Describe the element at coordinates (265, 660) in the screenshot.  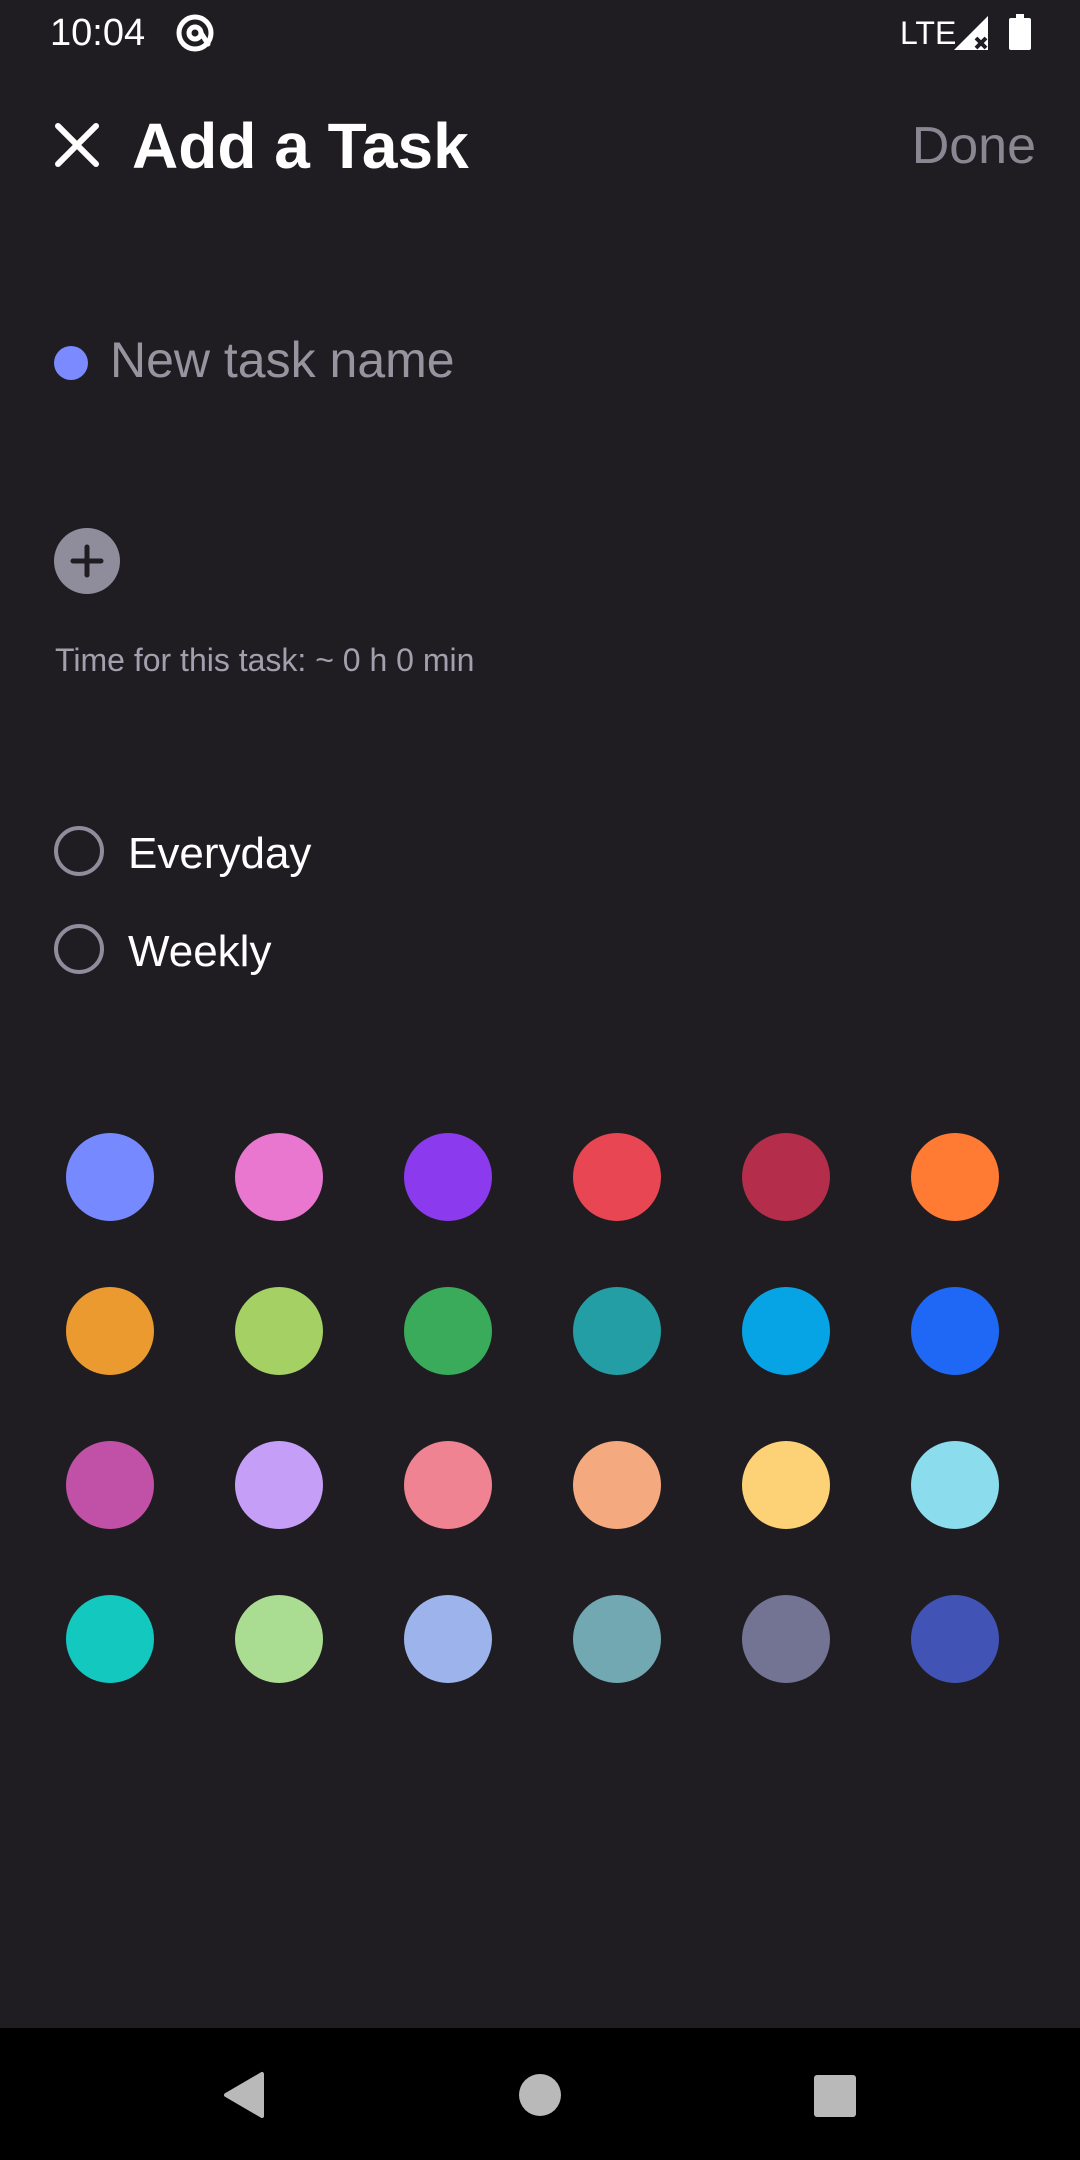
I see `time-estimate-label: Time for this task: ~ 0 h 0 min` at that location.